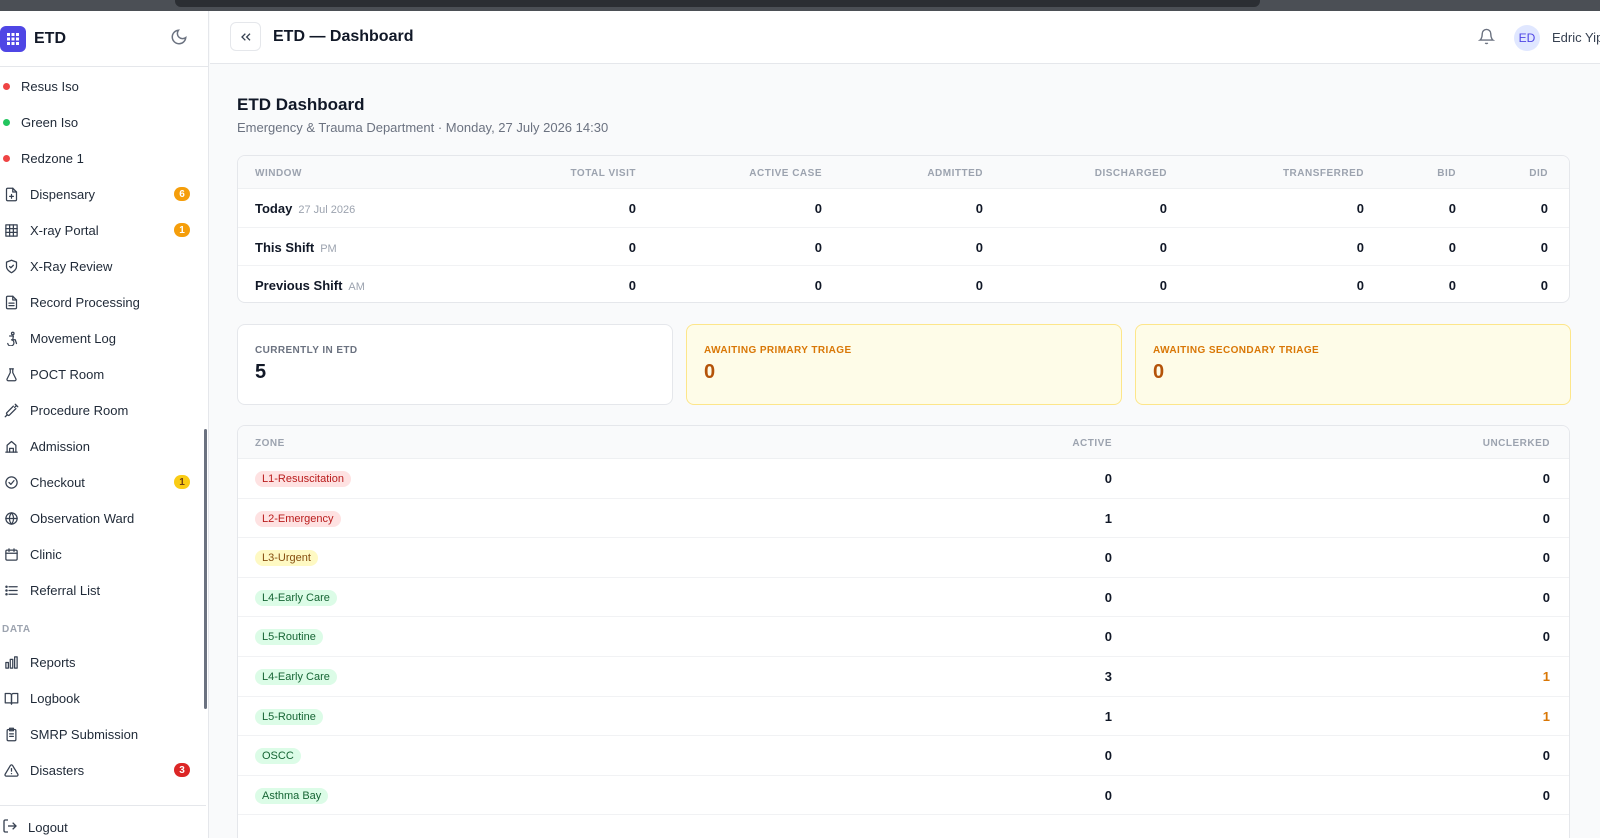 This screenshot has width=1600, height=838. What do you see at coordinates (71, 266) in the screenshot?
I see `sidebar-item-label: X-Ray Review` at bounding box center [71, 266].